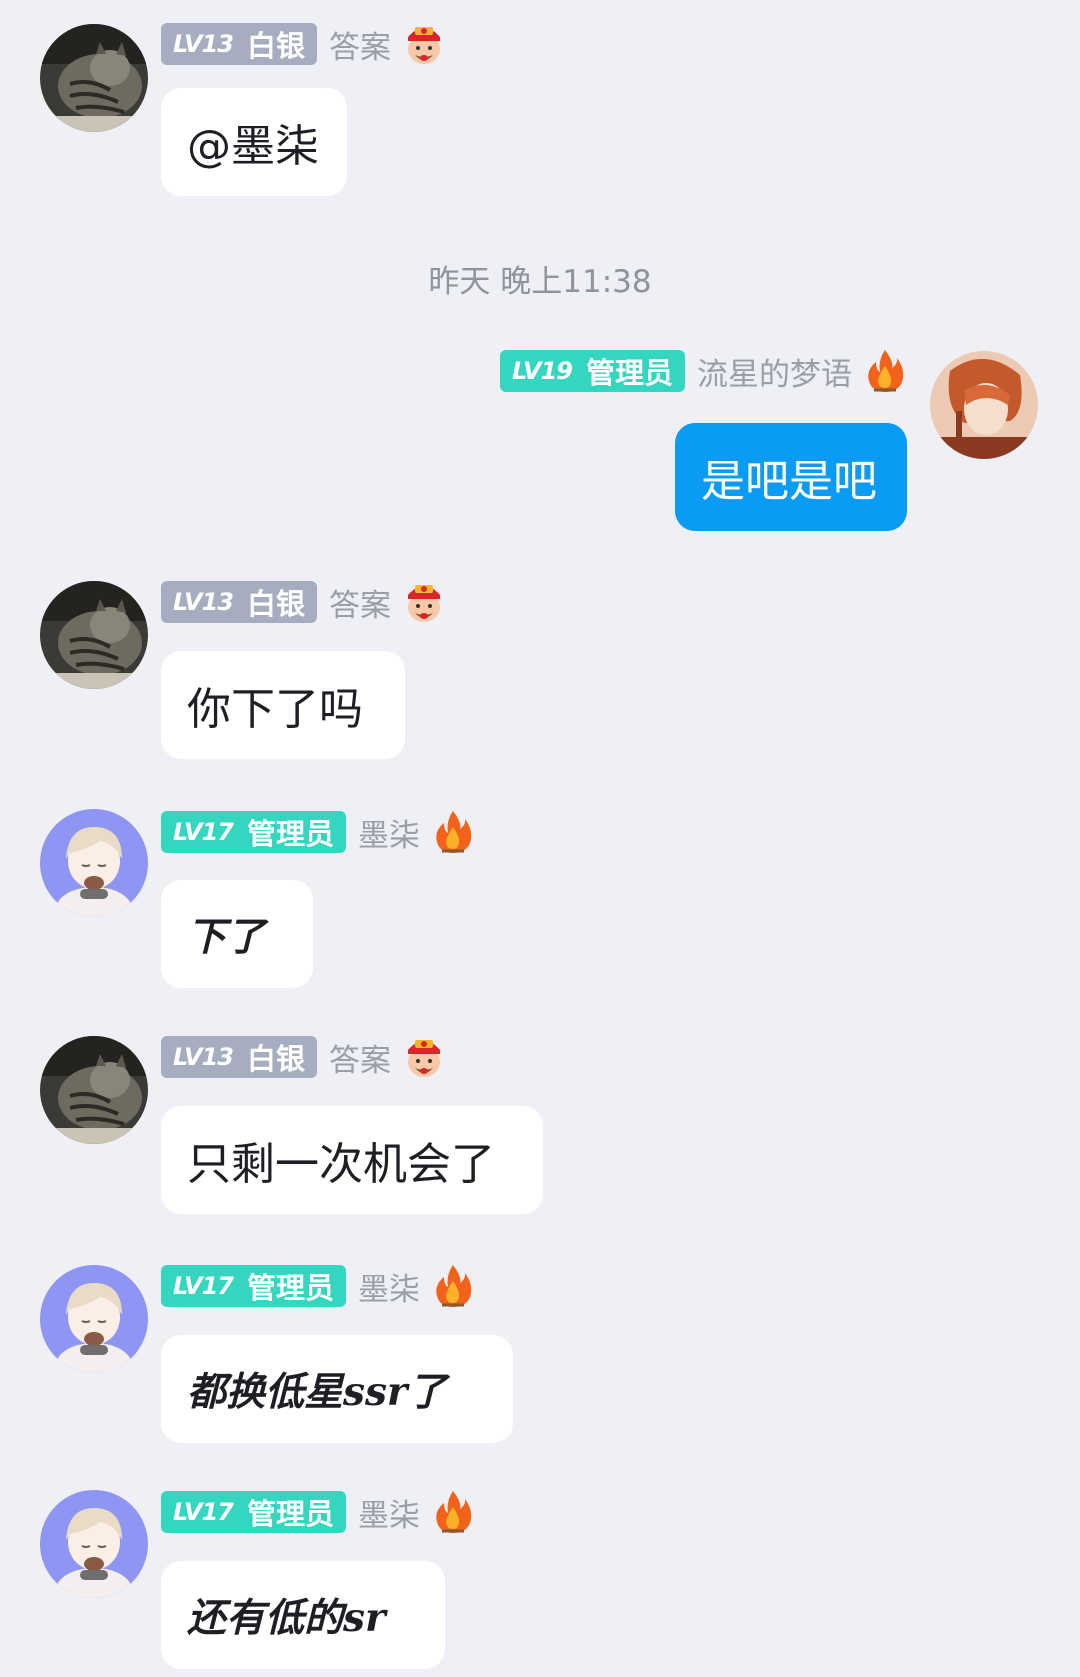 The width and height of the screenshot is (1080, 1677). Describe the element at coordinates (283, 705) in the screenshot. I see `message-bubble: 你下了吗` at that location.